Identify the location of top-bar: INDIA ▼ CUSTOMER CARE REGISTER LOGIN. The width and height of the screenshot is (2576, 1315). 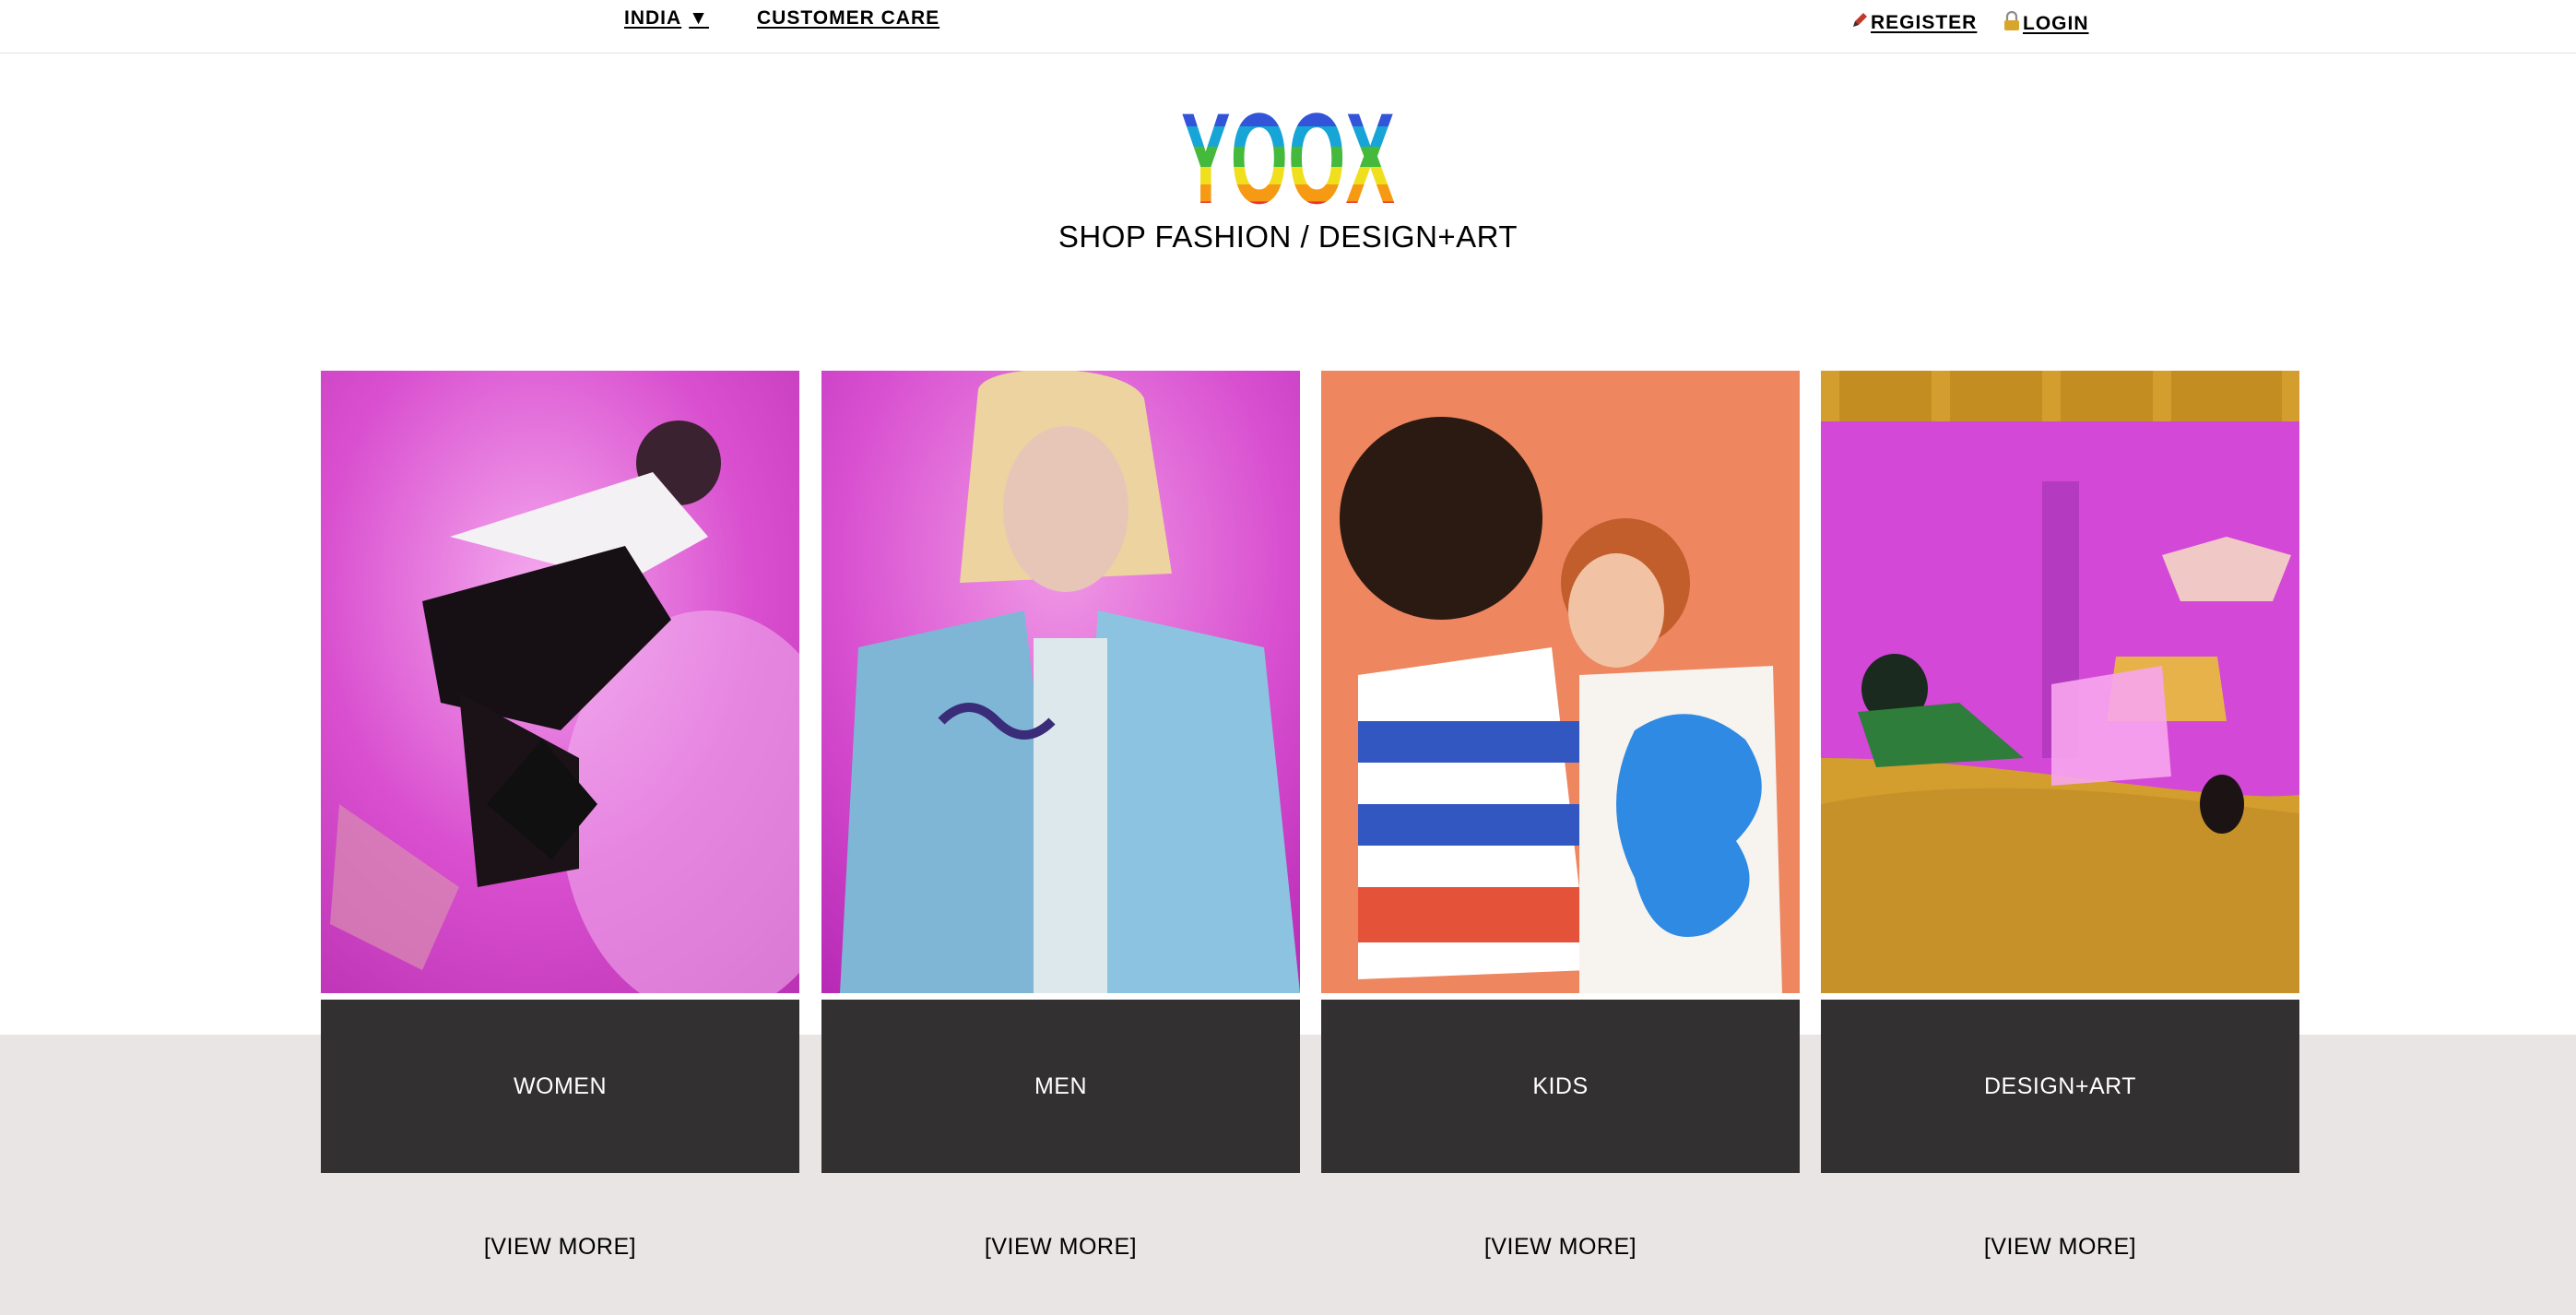
(1288, 26).